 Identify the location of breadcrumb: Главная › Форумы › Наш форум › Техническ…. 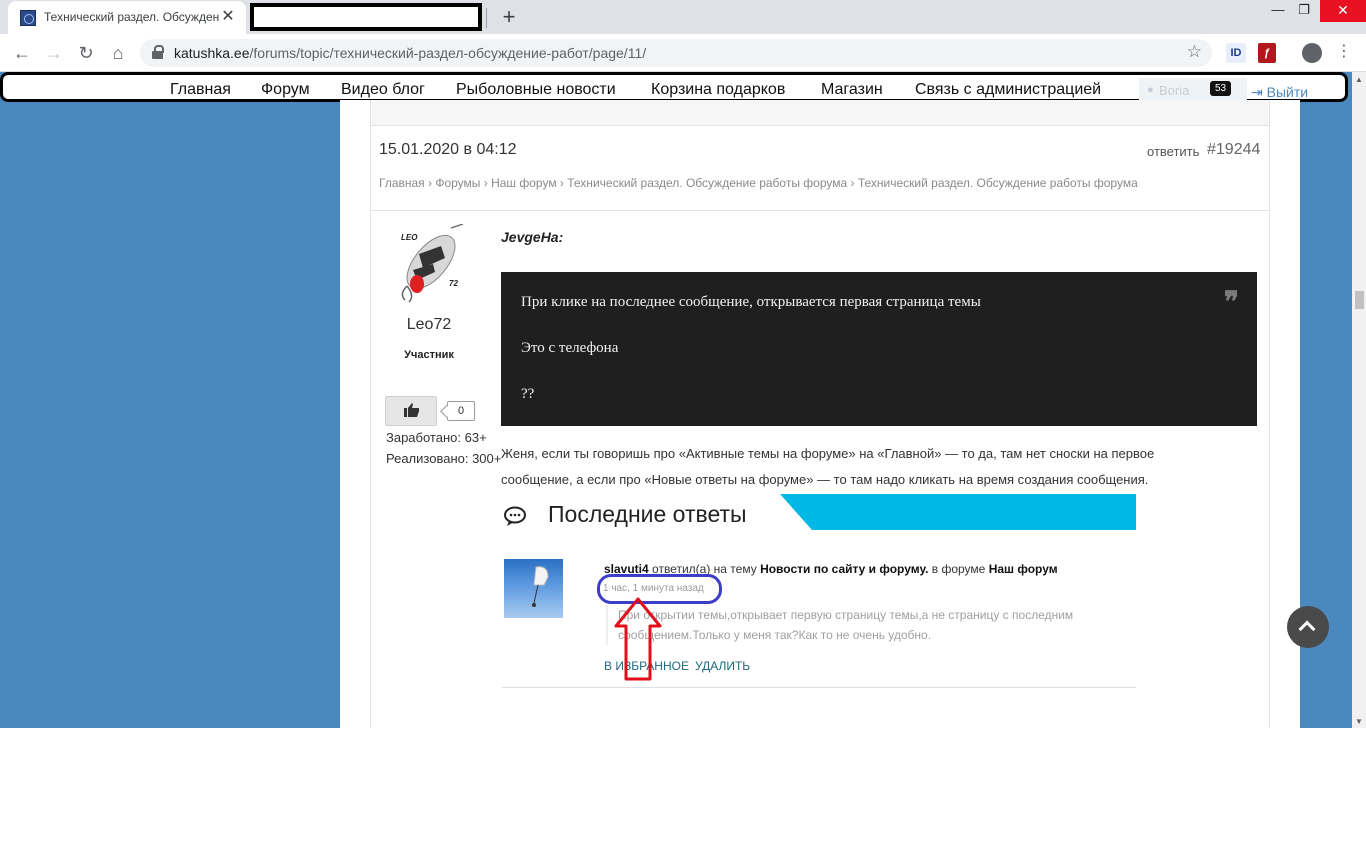
(758, 183).